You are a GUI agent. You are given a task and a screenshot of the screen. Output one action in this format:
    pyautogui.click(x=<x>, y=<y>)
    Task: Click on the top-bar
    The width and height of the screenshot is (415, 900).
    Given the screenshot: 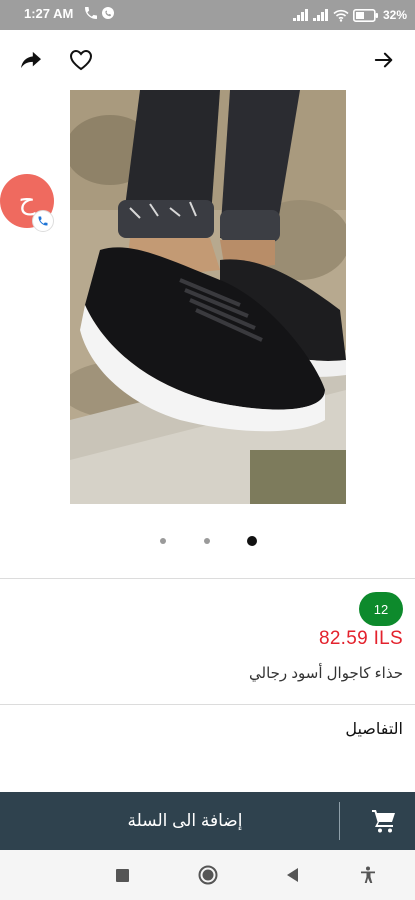 What is the action you would take?
    pyautogui.click(x=207, y=60)
    